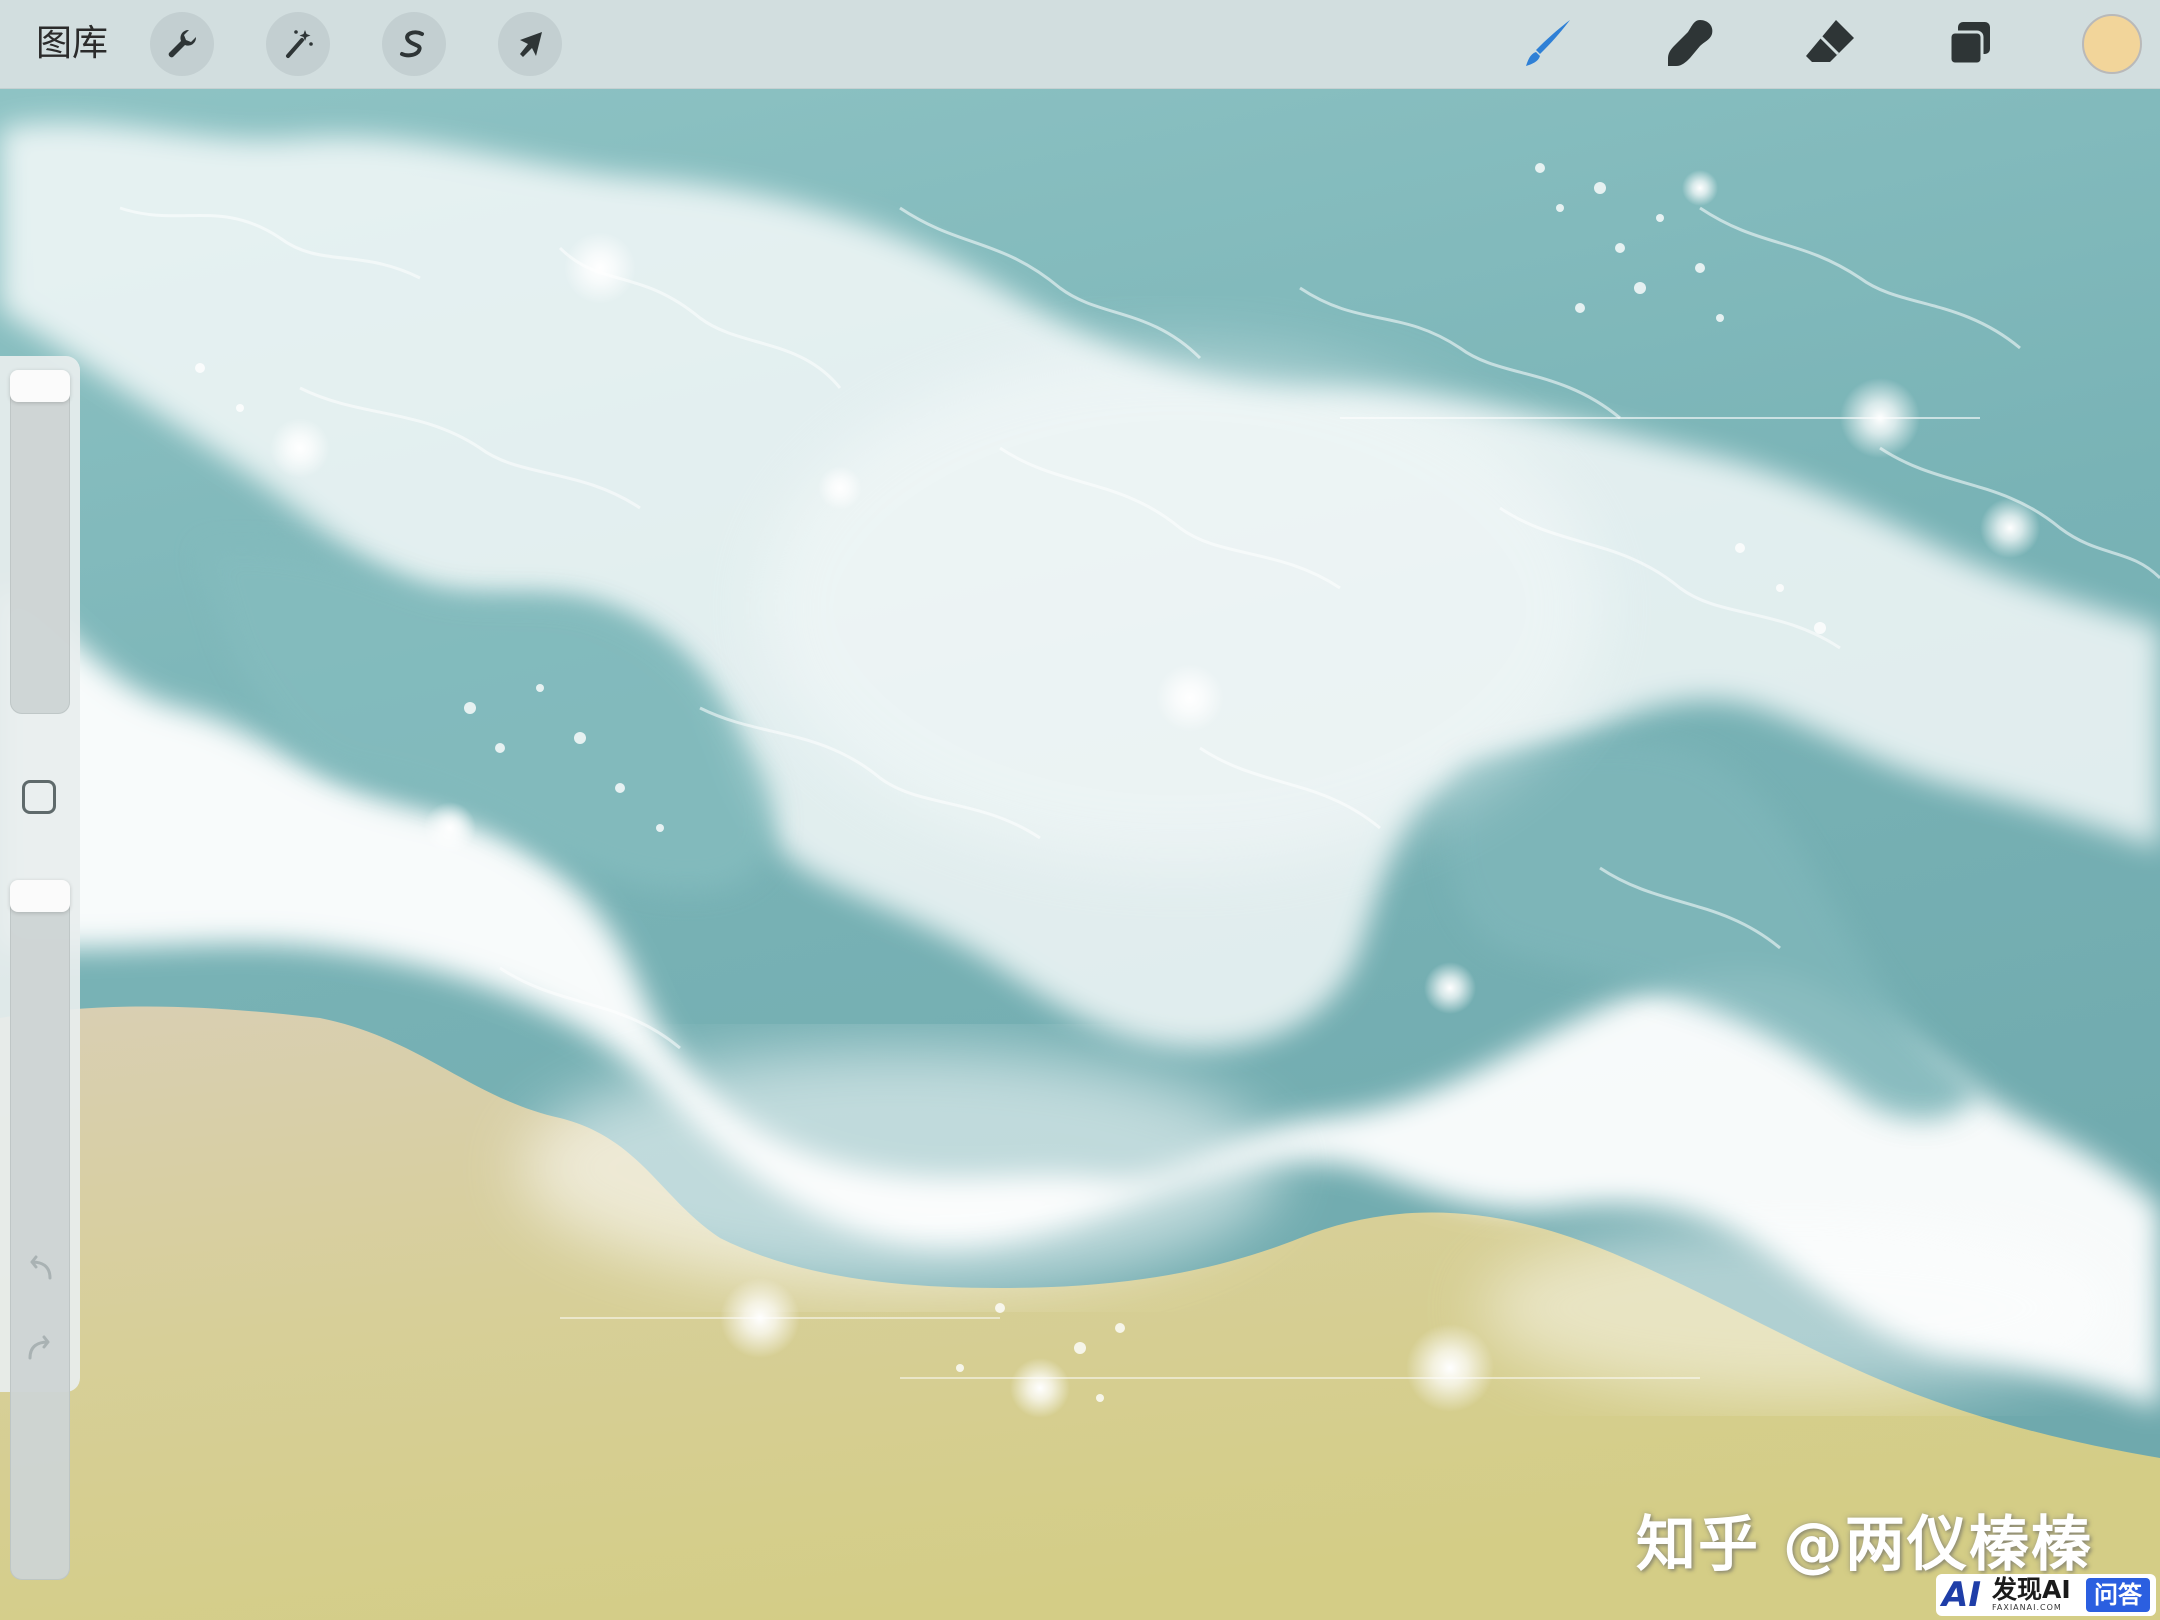 The width and height of the screenshot is (2160, 1620). Describe the element at coordinates (40, 542) in the screenshot. I see `brush-size-slider` at that location.